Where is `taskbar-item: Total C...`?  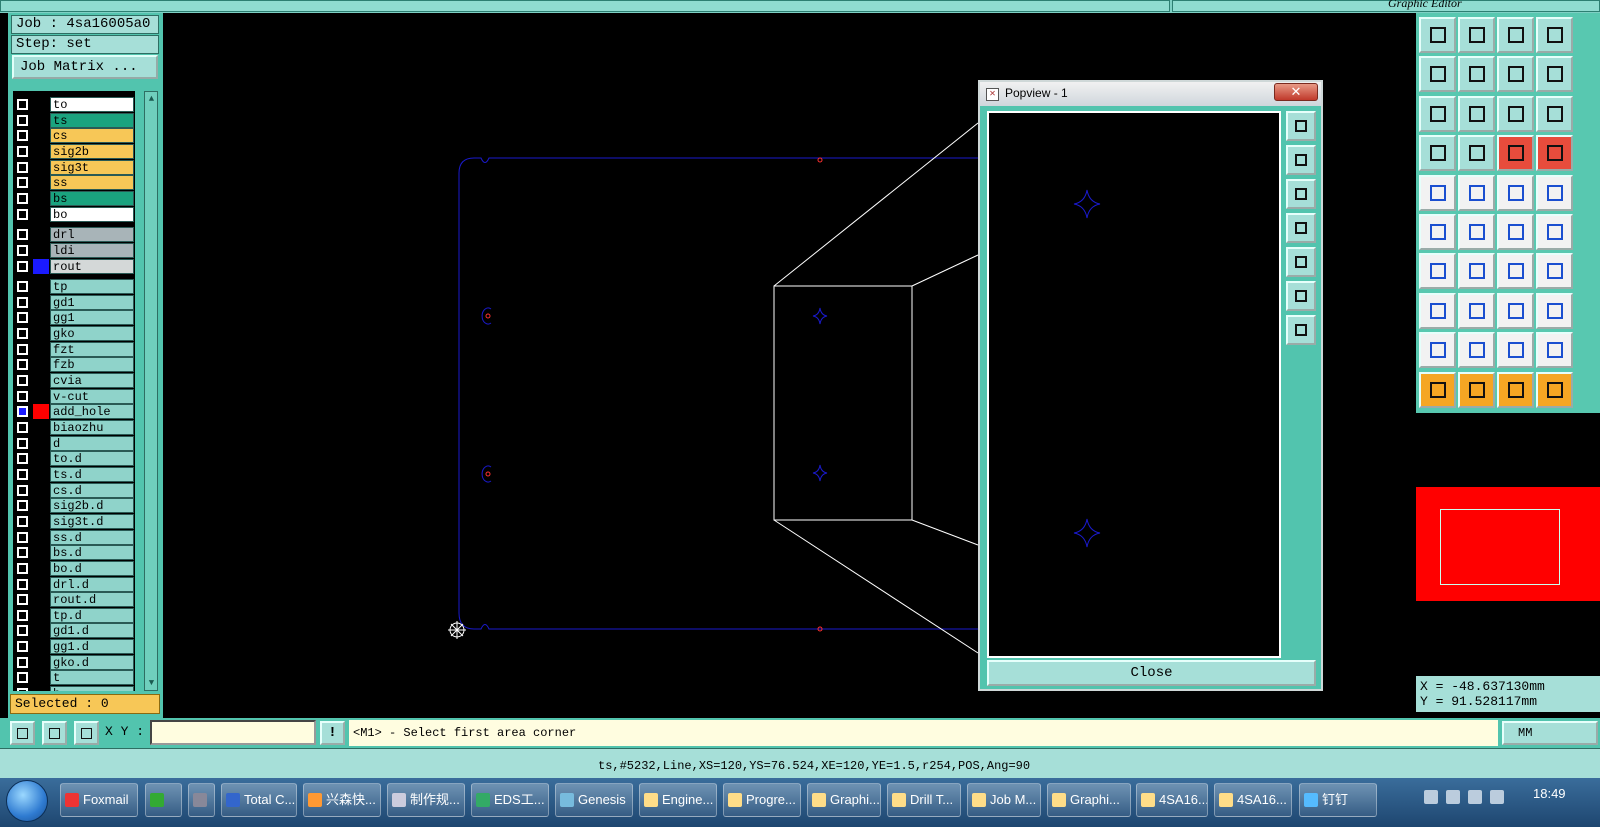 taskbar-item: Total C... is located at coordinates (259, 800).